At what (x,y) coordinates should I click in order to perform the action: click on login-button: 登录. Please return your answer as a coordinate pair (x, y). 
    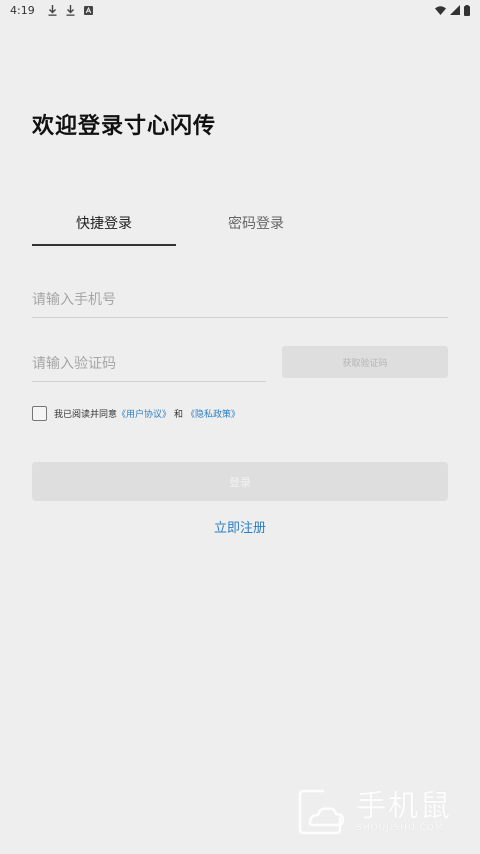
    Looking at the image, I should click on (240, 481).